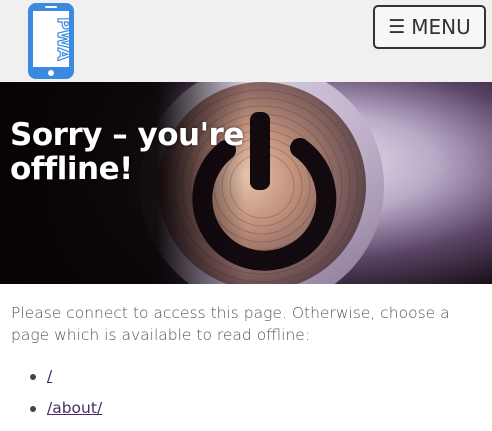  I want to click on offline-page-link-about: /about/, so click(74, 408).